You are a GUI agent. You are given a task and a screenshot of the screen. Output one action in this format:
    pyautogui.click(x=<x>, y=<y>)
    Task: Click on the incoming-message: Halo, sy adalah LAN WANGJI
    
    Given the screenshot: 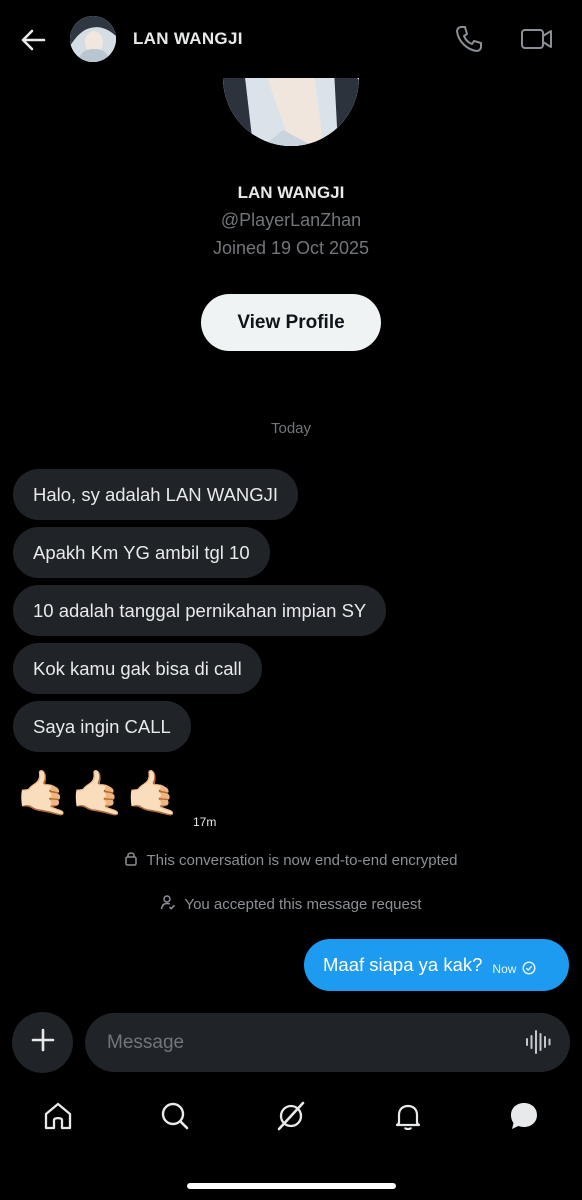 What is the action you would take?
    pyautogui.click(x=156, y=494)
    